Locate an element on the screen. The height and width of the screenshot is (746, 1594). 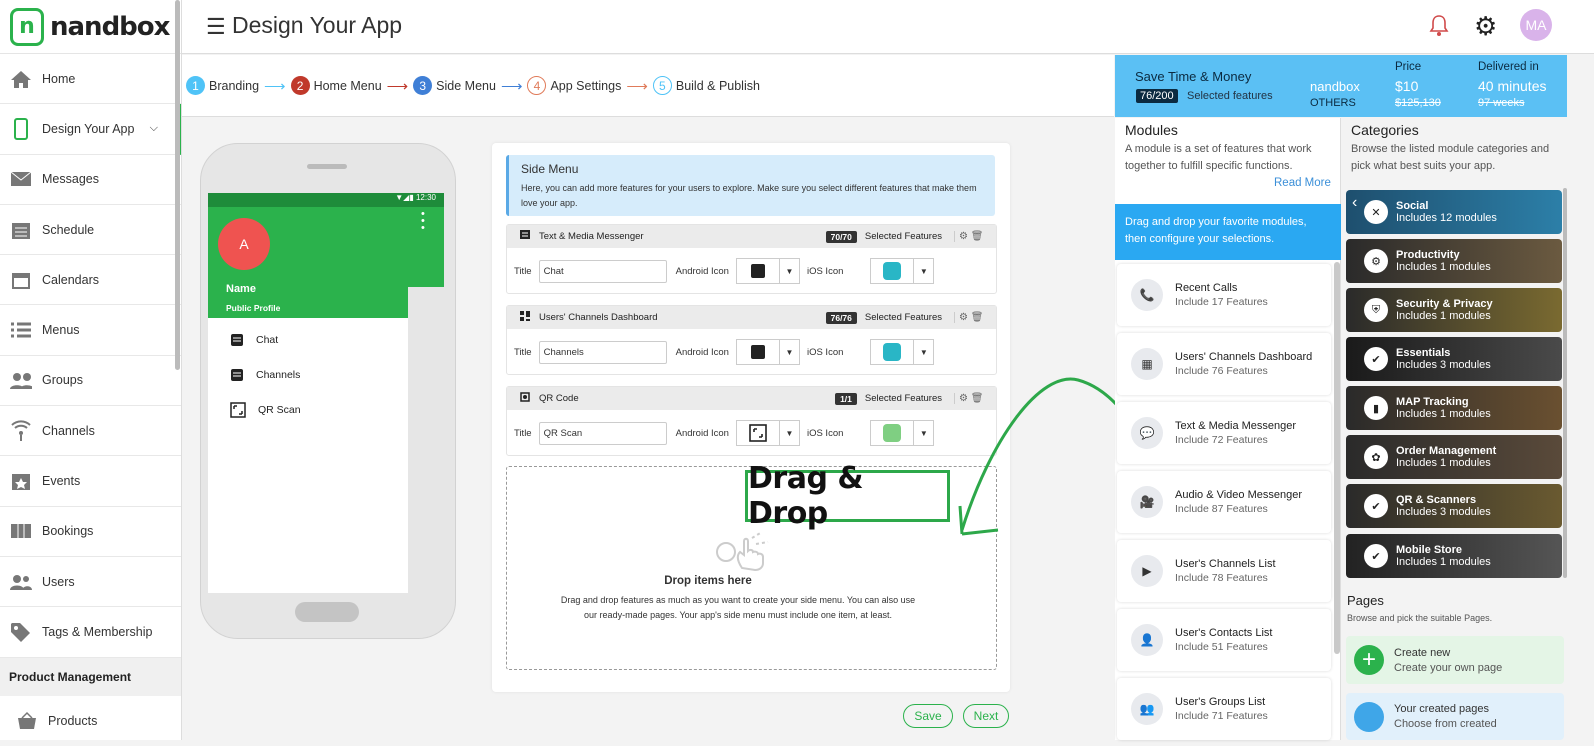
social-icon: ✕ is located at coordinates (1376, 212).